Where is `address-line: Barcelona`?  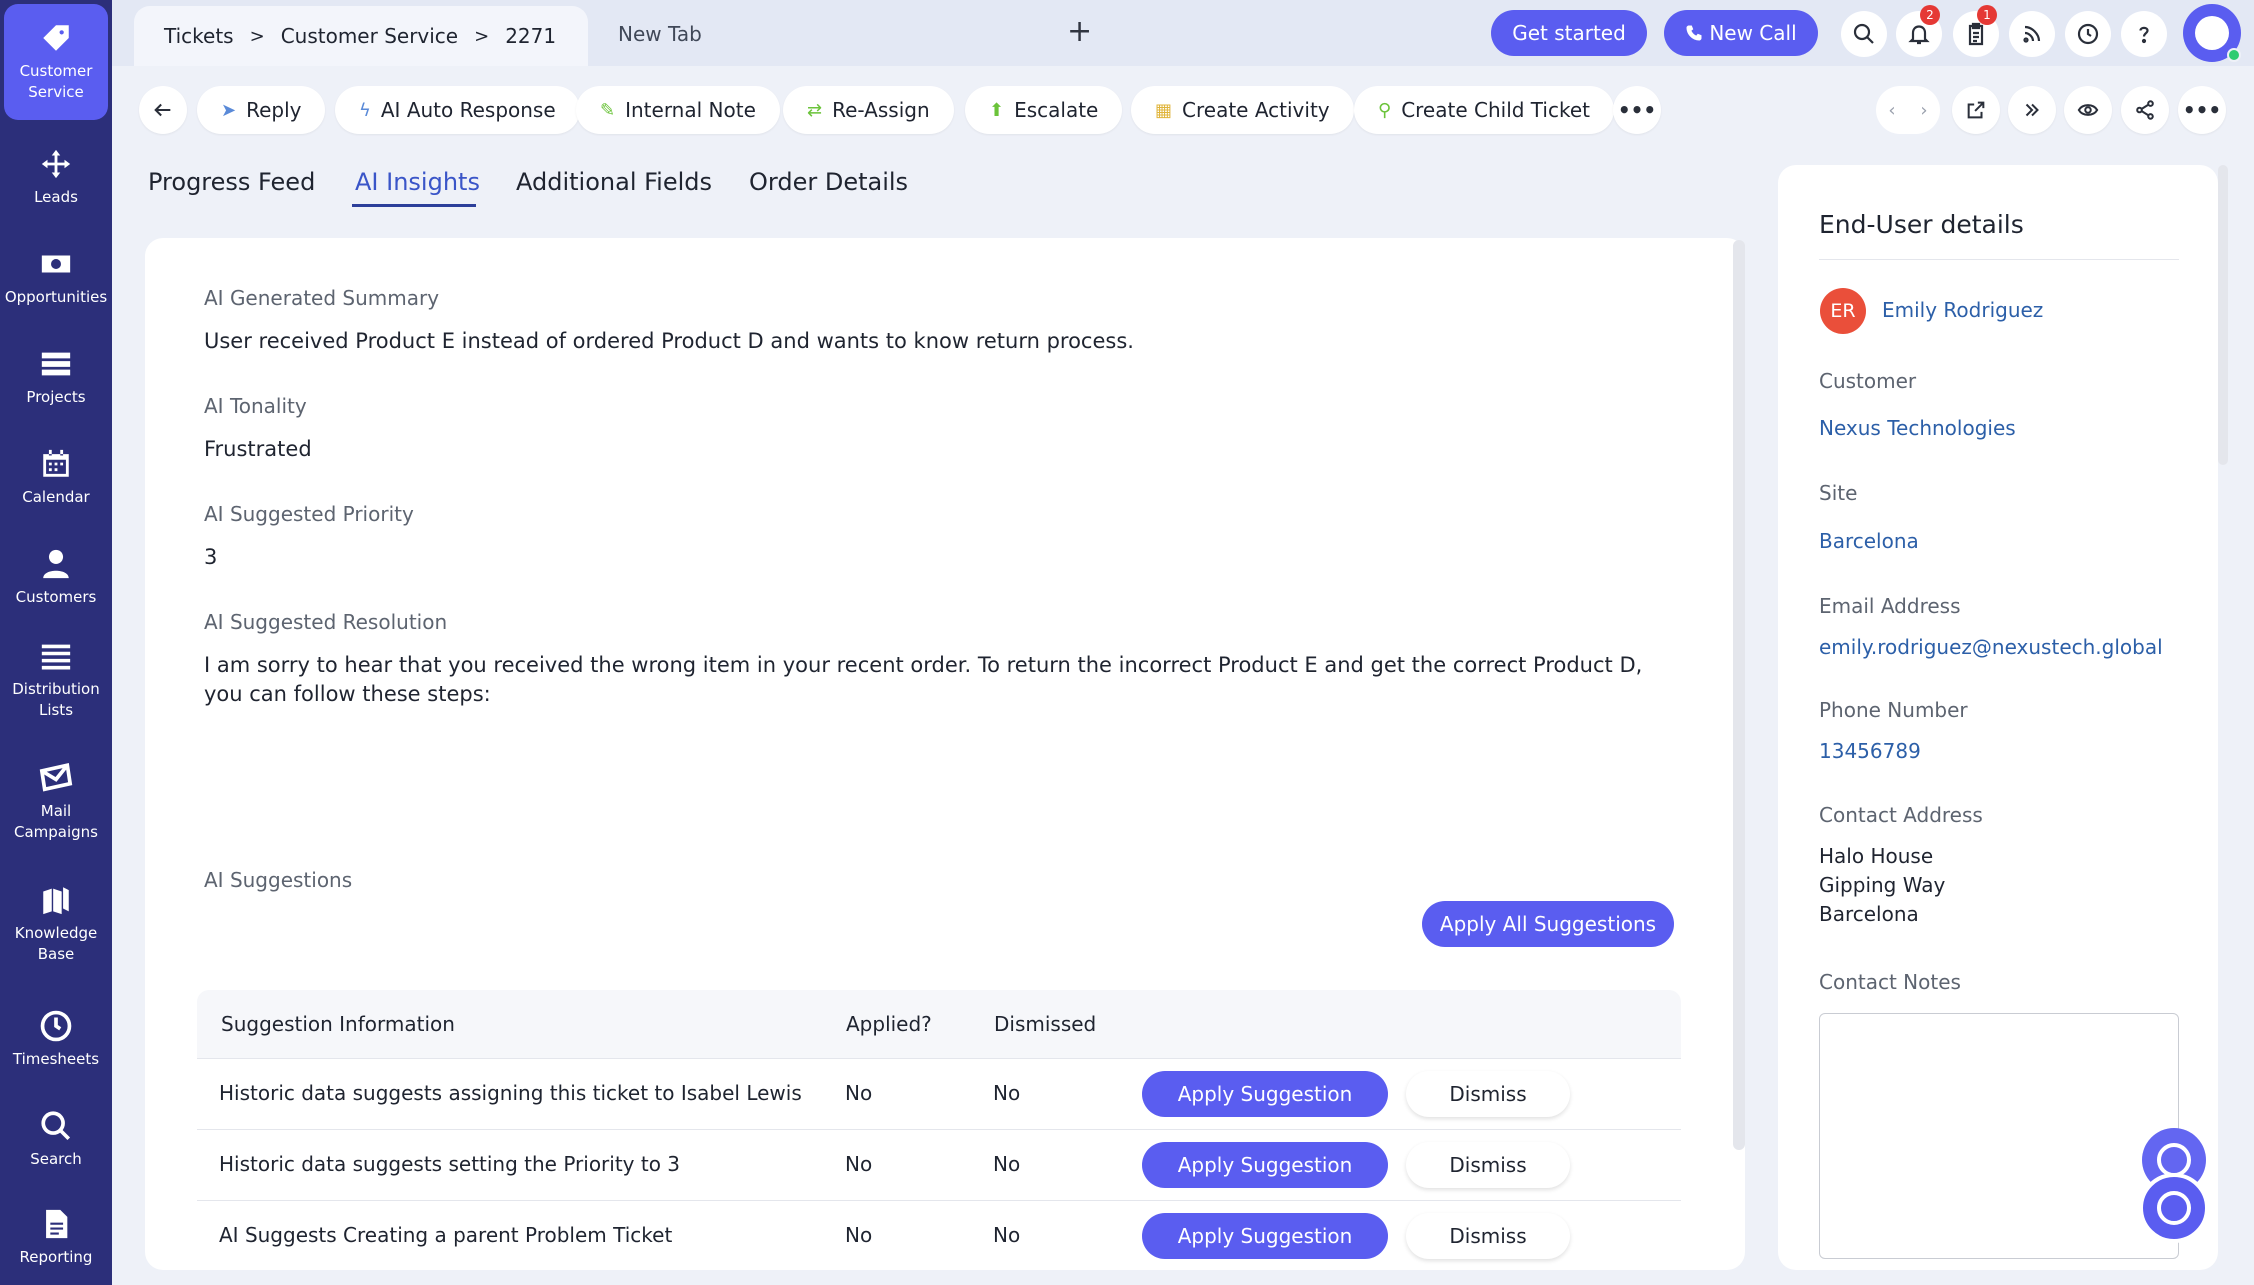
address-line: Barcelona is located at coordinates (1869, 914).